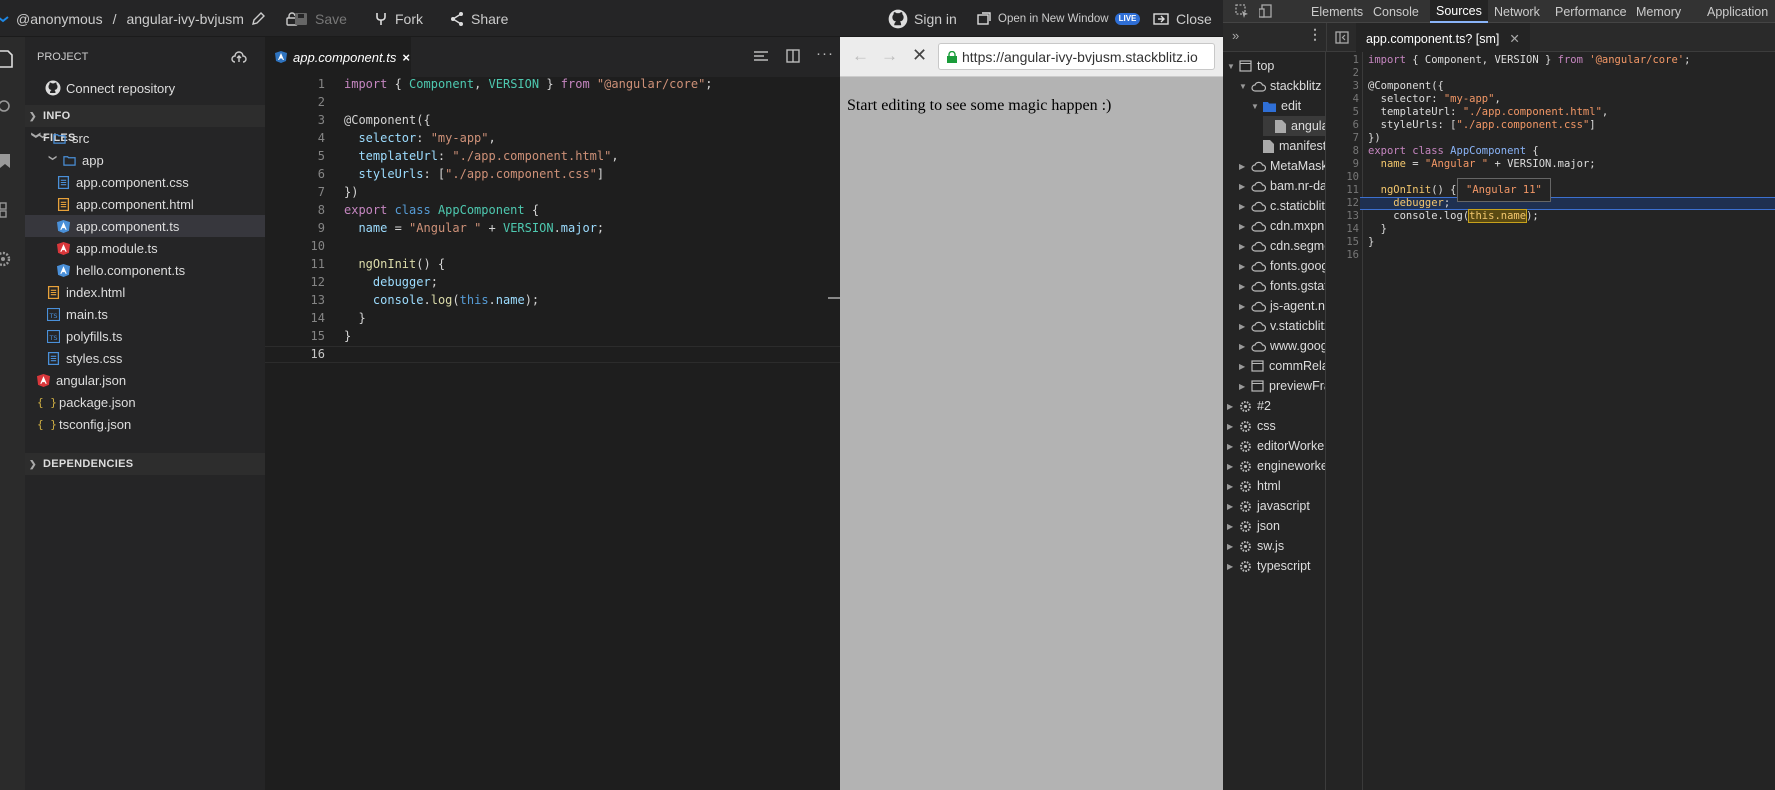 This screenshot has width=1775, height=790. I want to click on source-file-tab: app.component.ts? [sm] ✕, so click(1443, 37).